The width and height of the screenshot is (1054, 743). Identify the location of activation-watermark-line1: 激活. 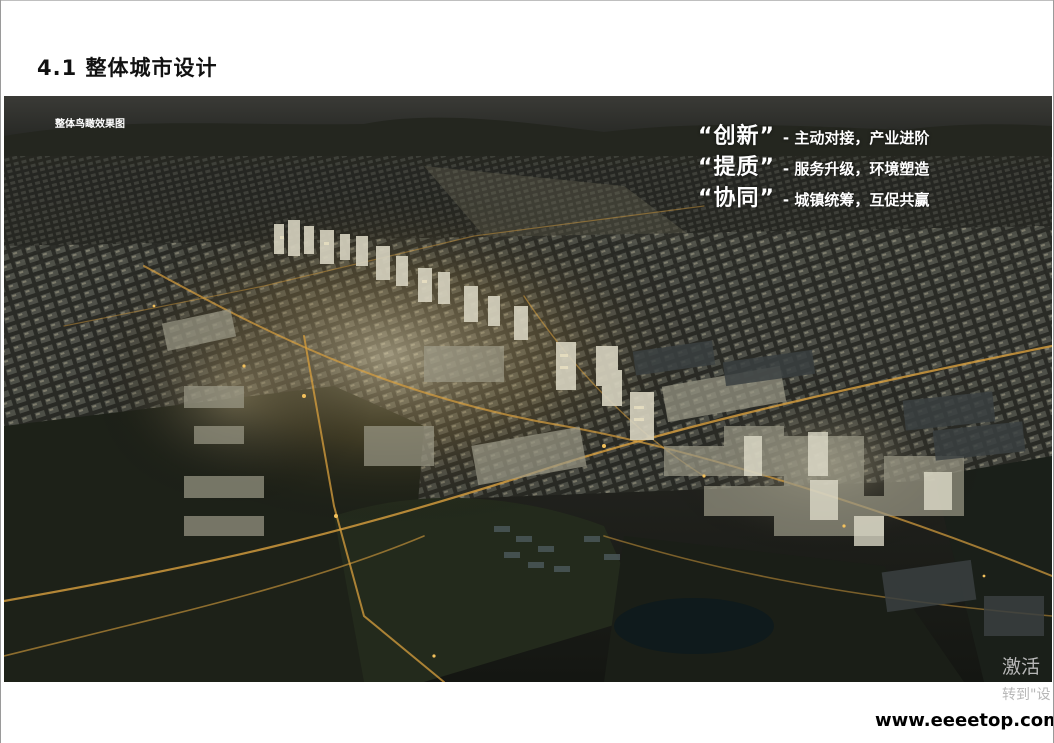
(1021, 667).